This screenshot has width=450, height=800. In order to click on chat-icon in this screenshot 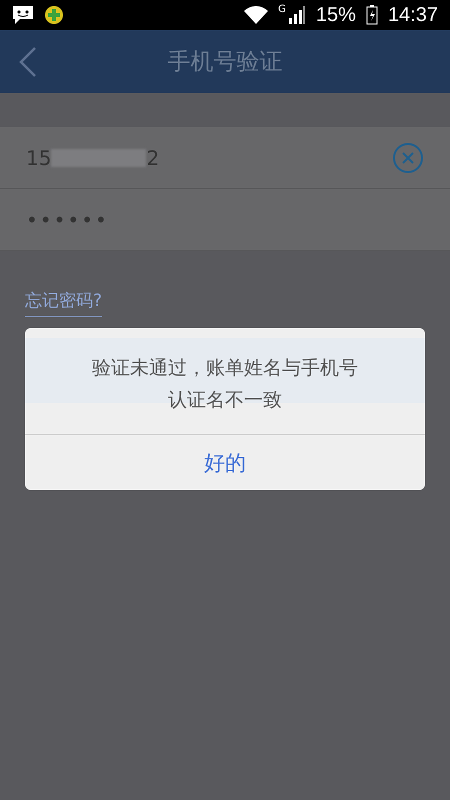, I will do `click(23, 15)`.